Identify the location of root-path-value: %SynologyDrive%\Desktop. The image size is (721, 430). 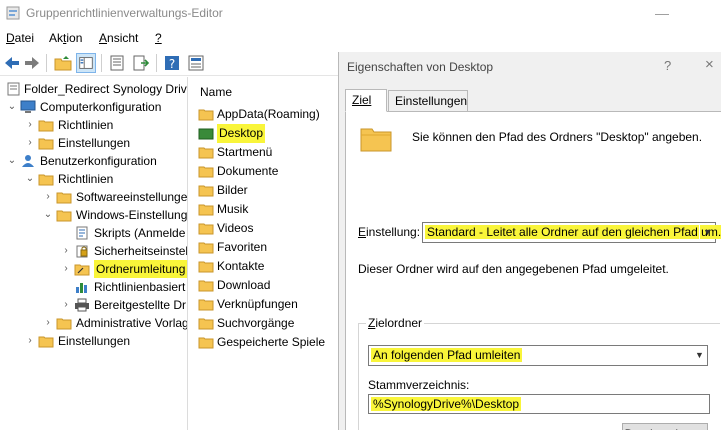
(446, 404).